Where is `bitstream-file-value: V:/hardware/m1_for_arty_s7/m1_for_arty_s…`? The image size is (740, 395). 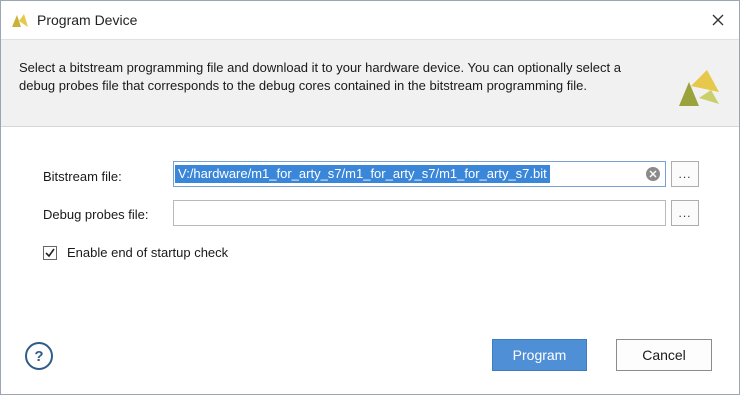 bitstream-file-value: V:/hardware/m1_for_arty_s7/m1_for_arty_s… is located at coordinates (362, 174).